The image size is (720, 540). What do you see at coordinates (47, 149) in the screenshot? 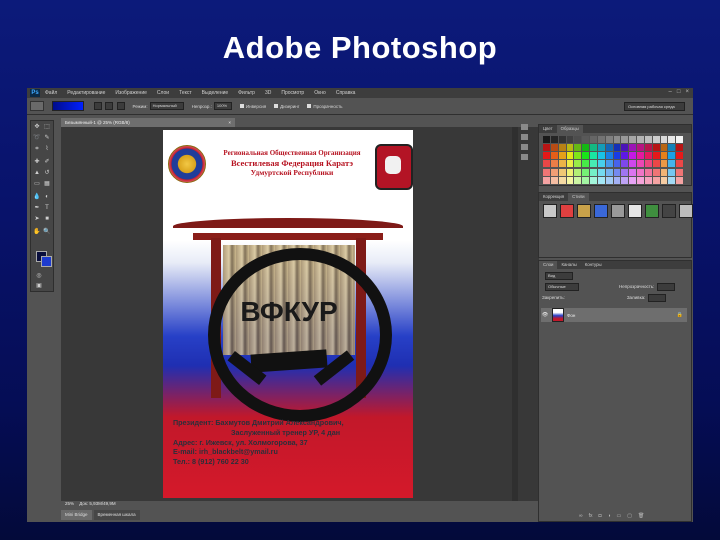
I see `eyedropper-tool-icon: ⌇` at bounding box center [47, 149].